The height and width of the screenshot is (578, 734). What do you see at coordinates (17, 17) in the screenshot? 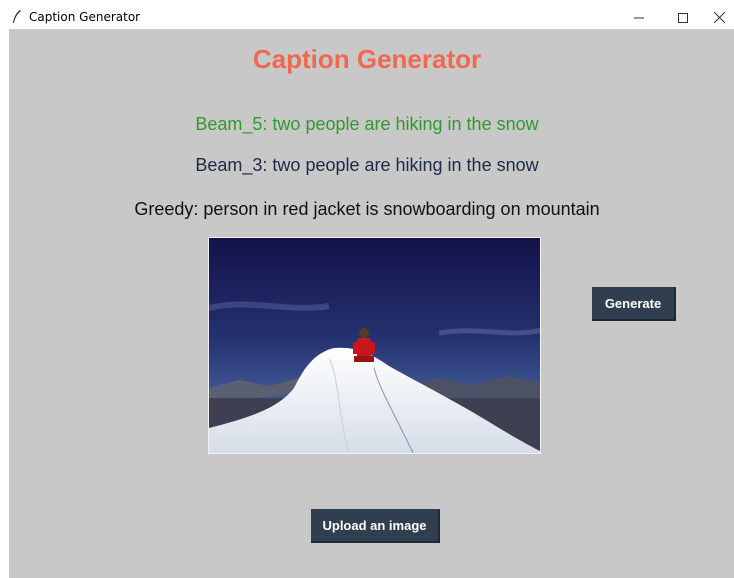
I see `feather-icon` at bounding box center [17, 17].